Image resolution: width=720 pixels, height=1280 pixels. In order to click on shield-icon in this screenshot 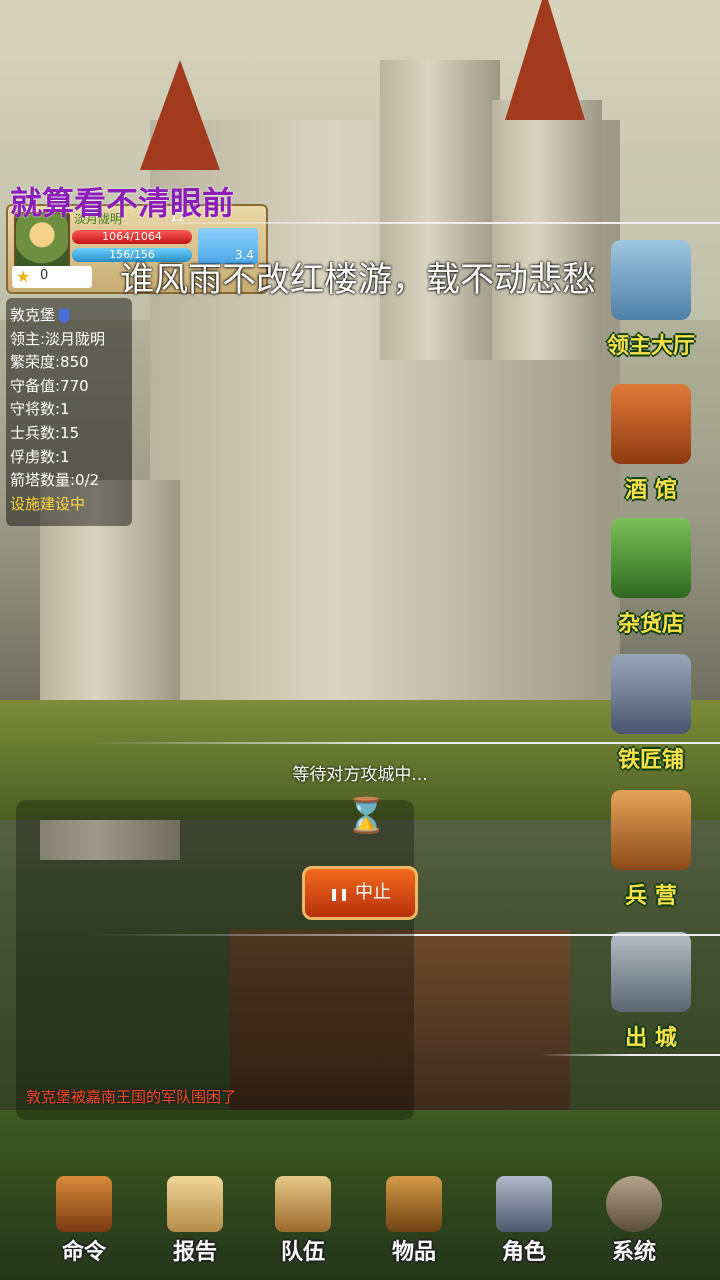, I will do `click(64, 315)`.